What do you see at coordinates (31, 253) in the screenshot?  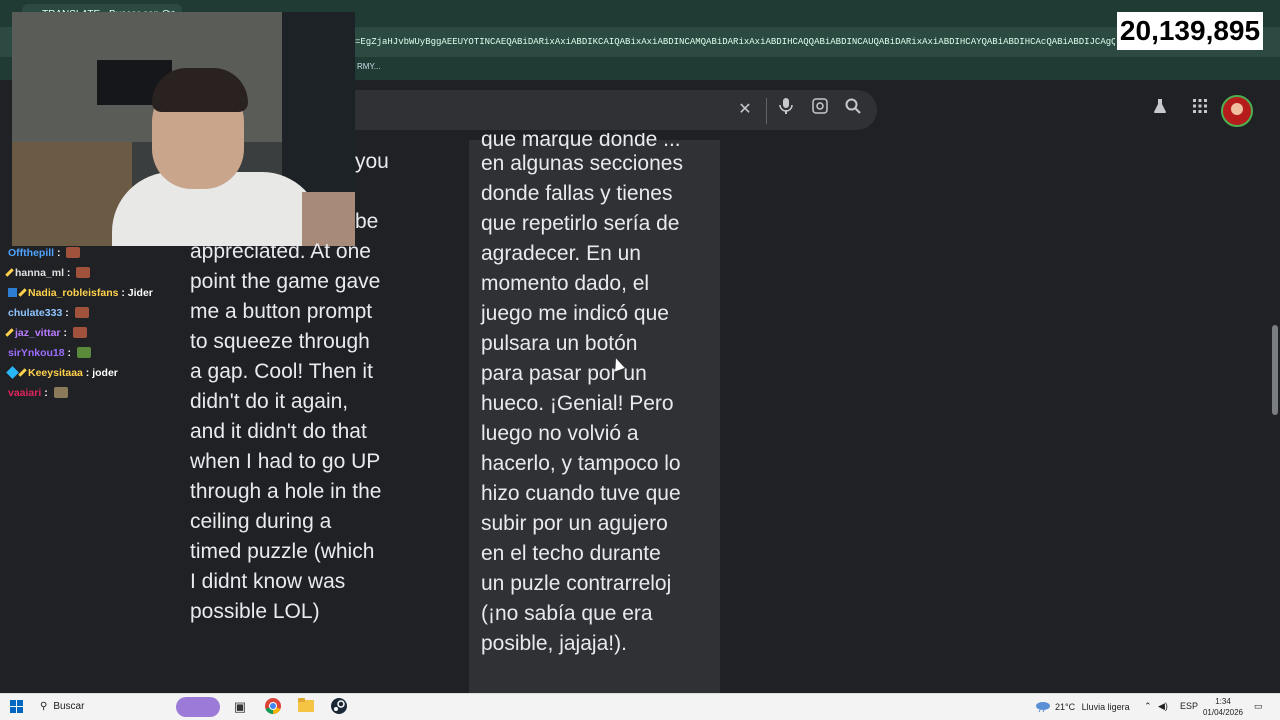 I see `chat-username: Offthepill` at bounding box center [31, 253].